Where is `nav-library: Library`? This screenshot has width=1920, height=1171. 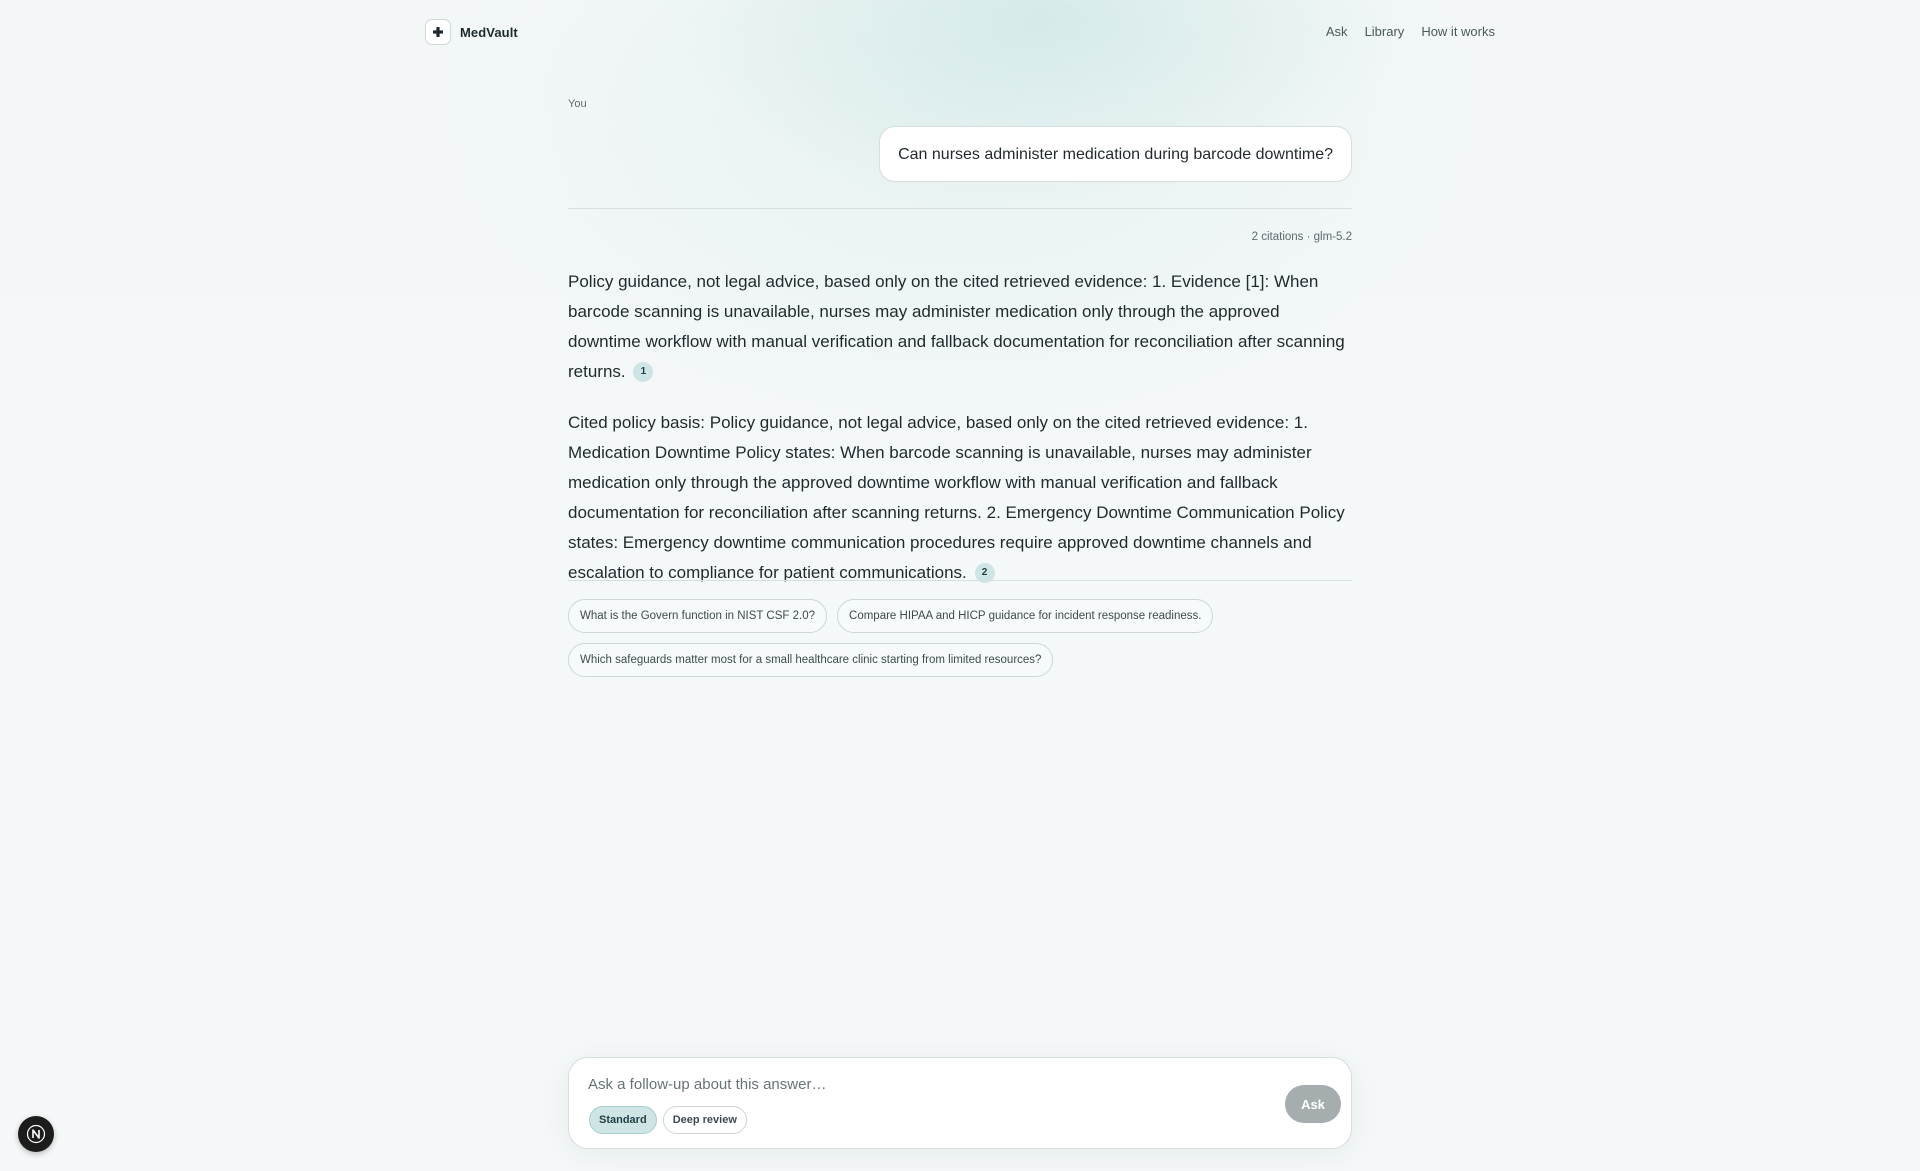 nav-library: Library is located at coordinates (1385, 31).